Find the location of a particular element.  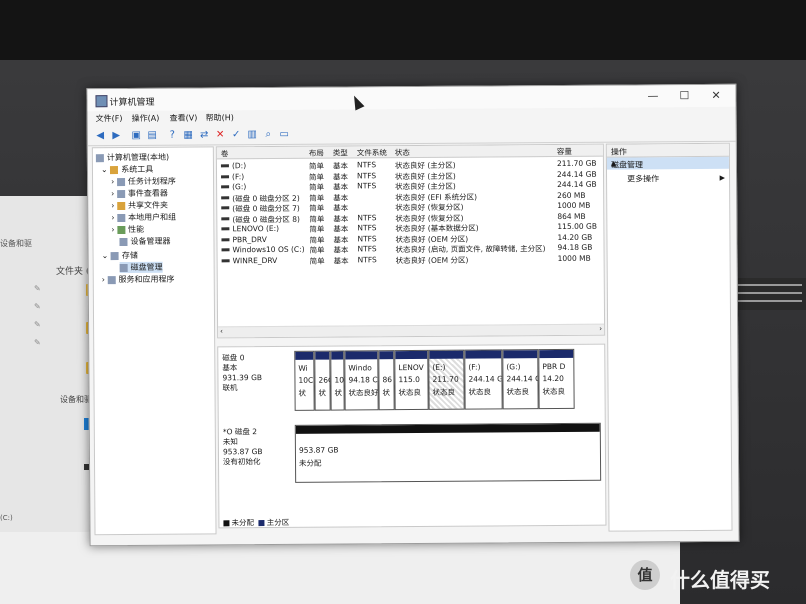

tree-performance: › 性能 is located at coordinates (127, 229).